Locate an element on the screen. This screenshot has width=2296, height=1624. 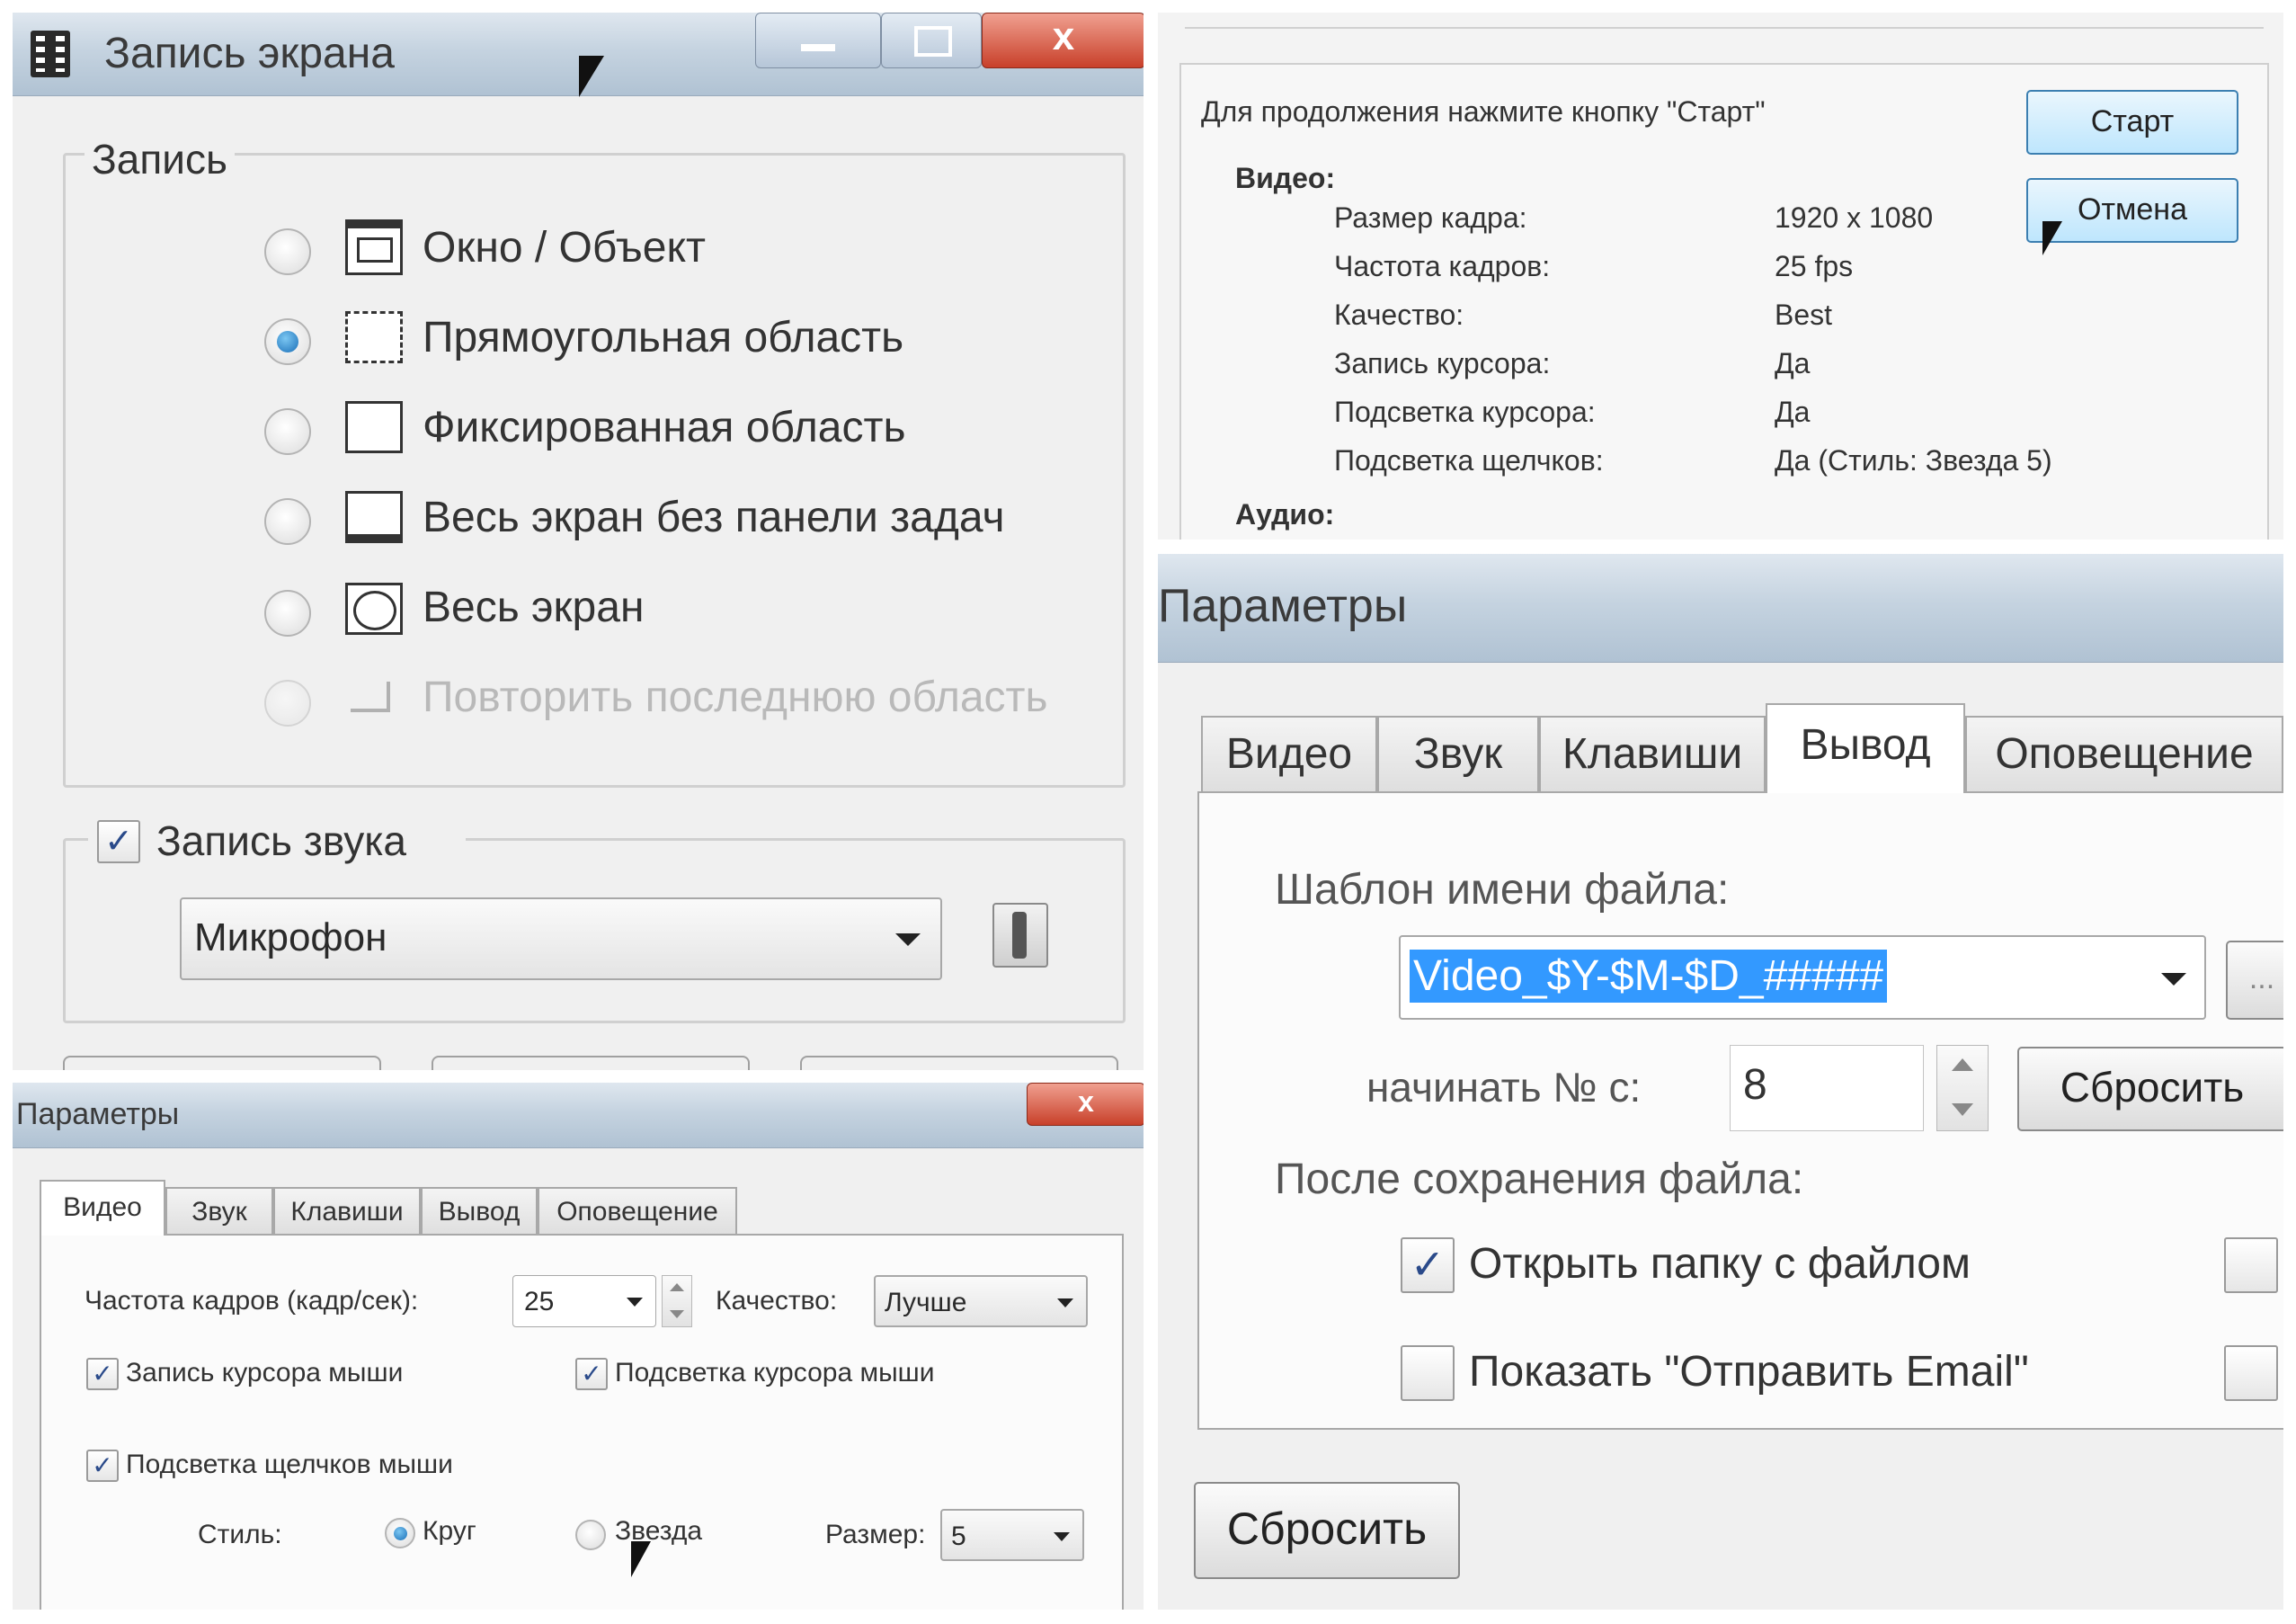
sound-checkbox: ✓ is located at coordinates (118, 841).